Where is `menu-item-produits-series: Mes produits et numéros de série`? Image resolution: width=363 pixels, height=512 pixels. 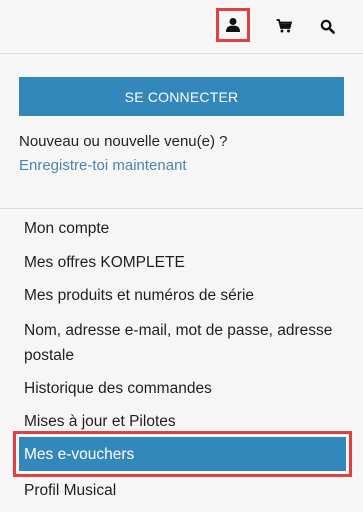 menu-item-produits-series: Mes produits et numéros de série is located at coordinates (139, 295).